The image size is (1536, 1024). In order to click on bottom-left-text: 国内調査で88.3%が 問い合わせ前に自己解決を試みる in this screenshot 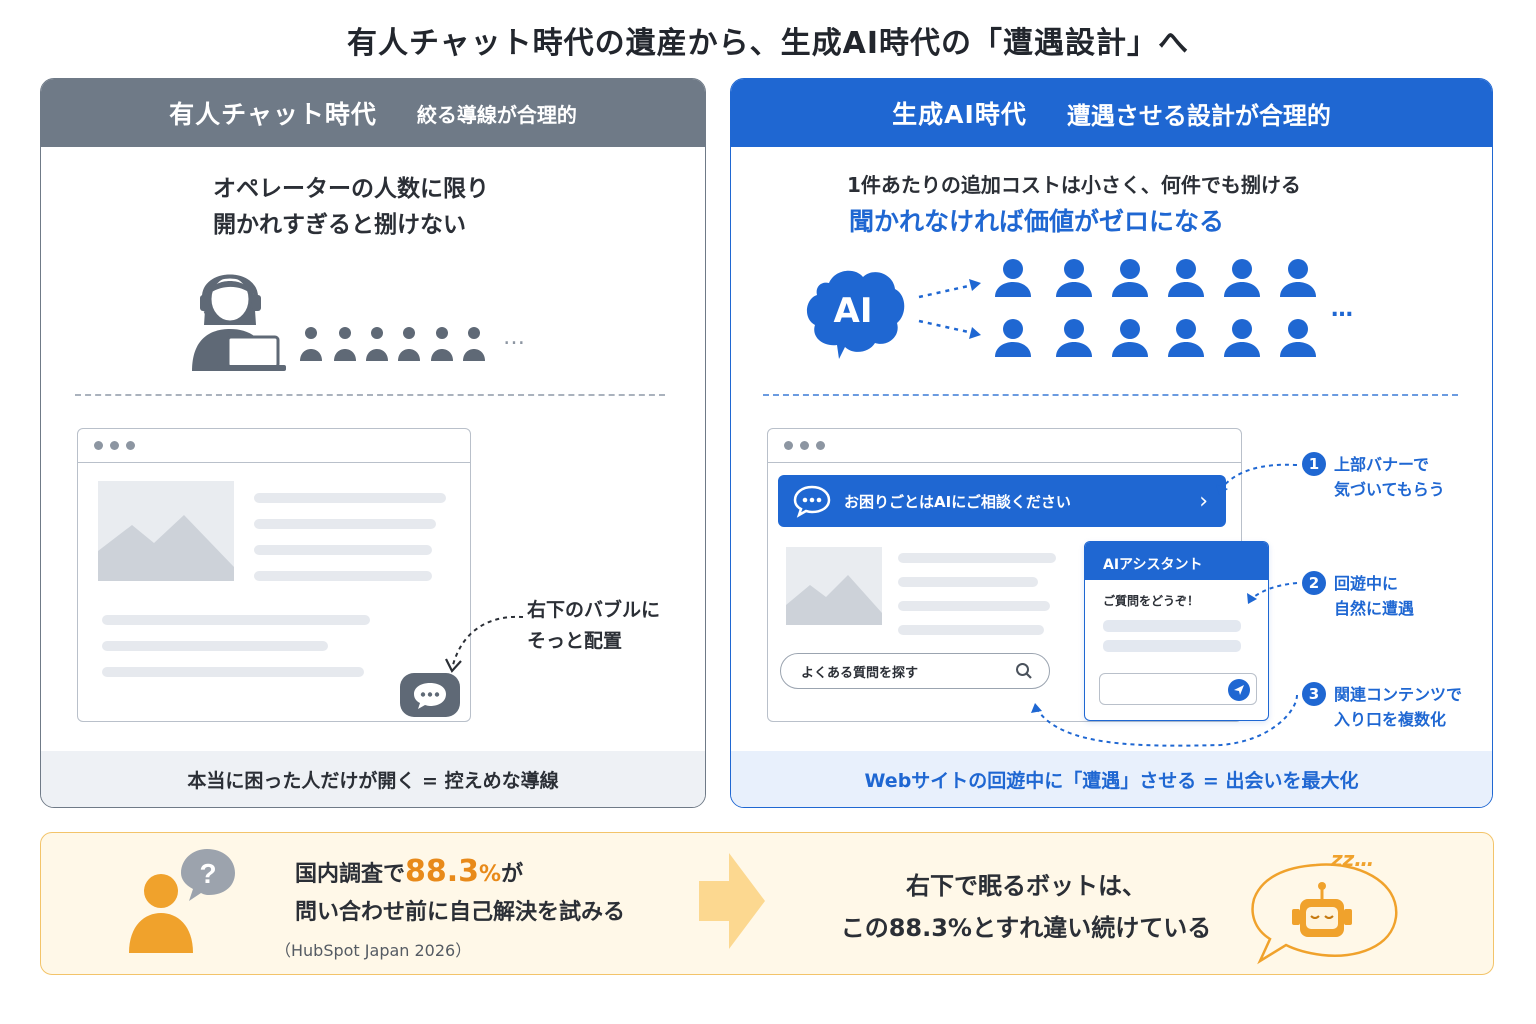, I will do `click(460, 892)`.